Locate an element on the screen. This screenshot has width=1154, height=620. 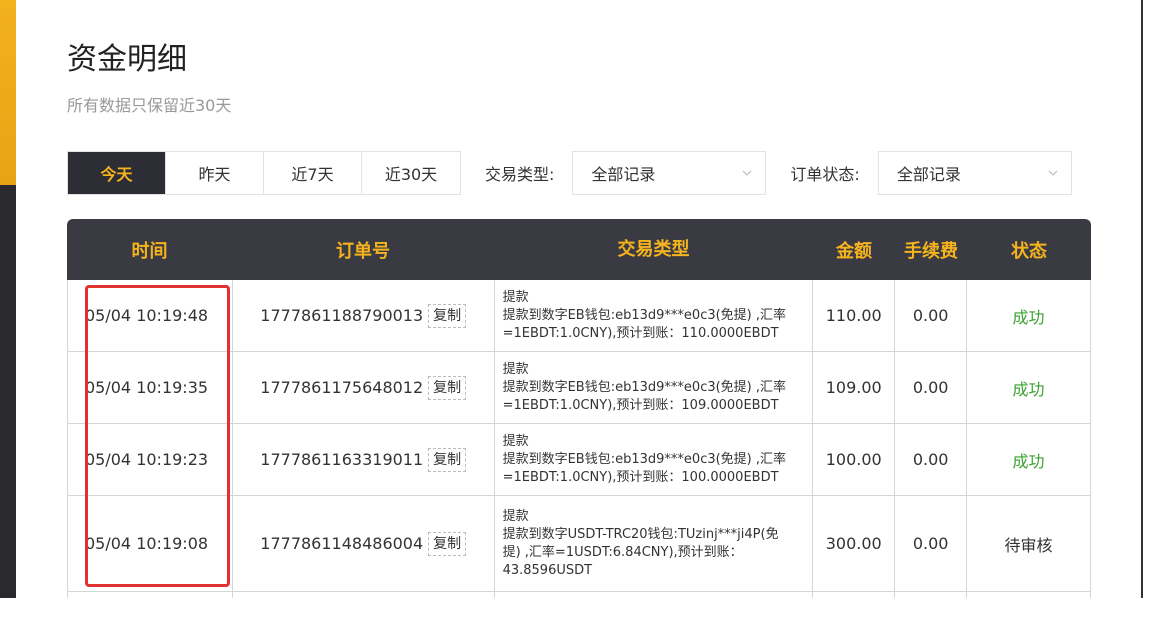
order-status-value: 全部记录 is located at coordinates (928, 174).